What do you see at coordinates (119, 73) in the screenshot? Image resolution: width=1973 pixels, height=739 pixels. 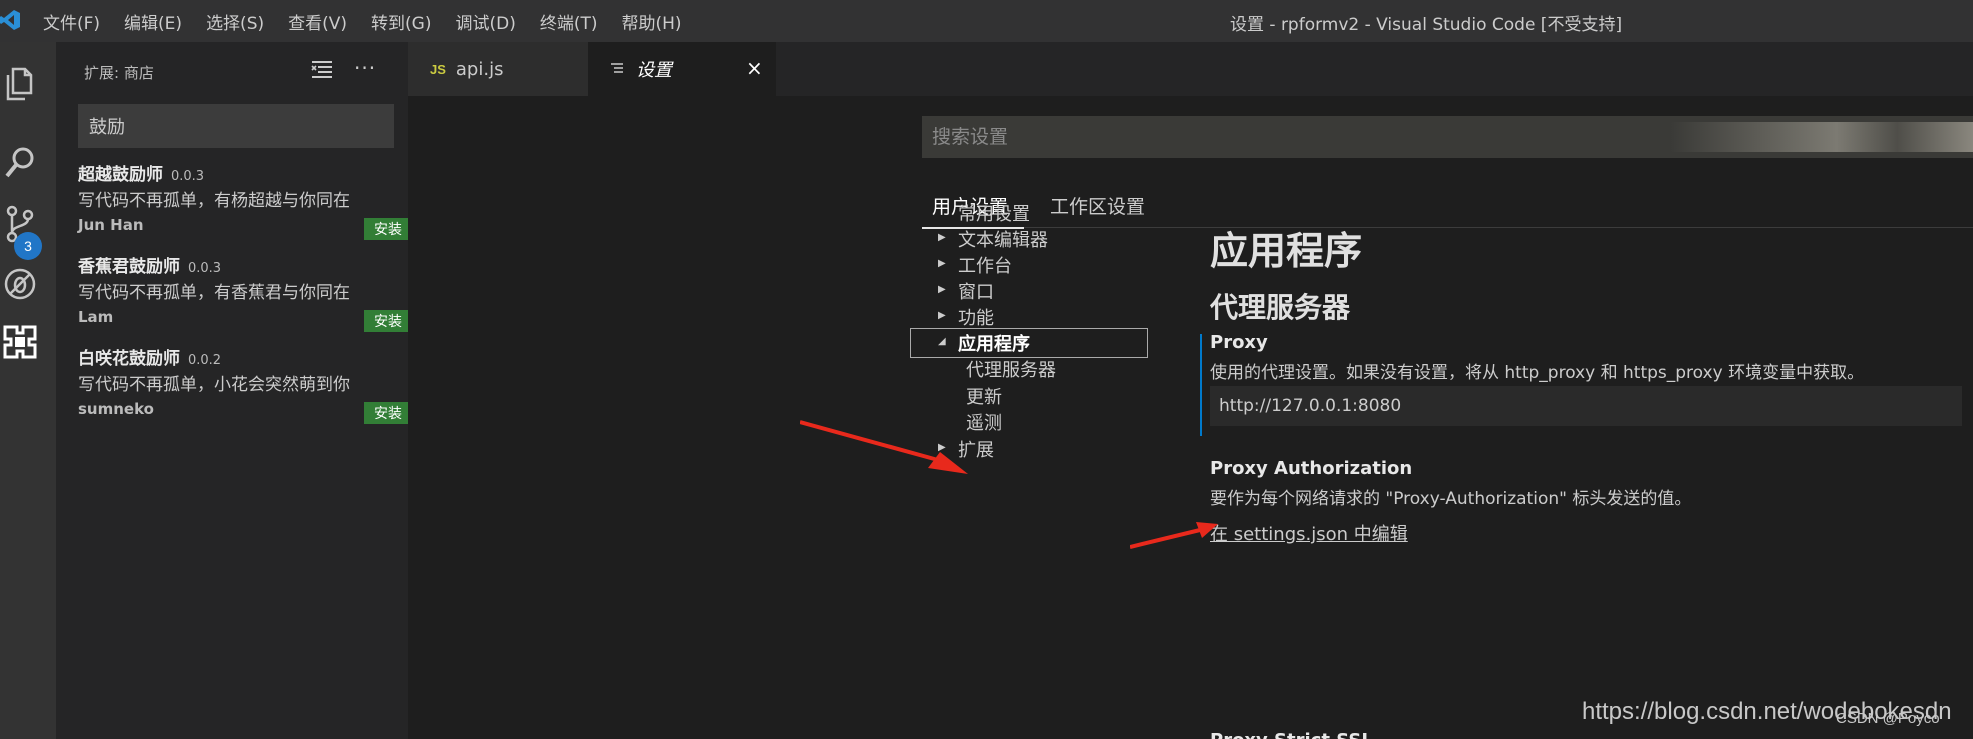 I see `sidebar-title: 扩展: 商店` at bounding box center [119, 73].